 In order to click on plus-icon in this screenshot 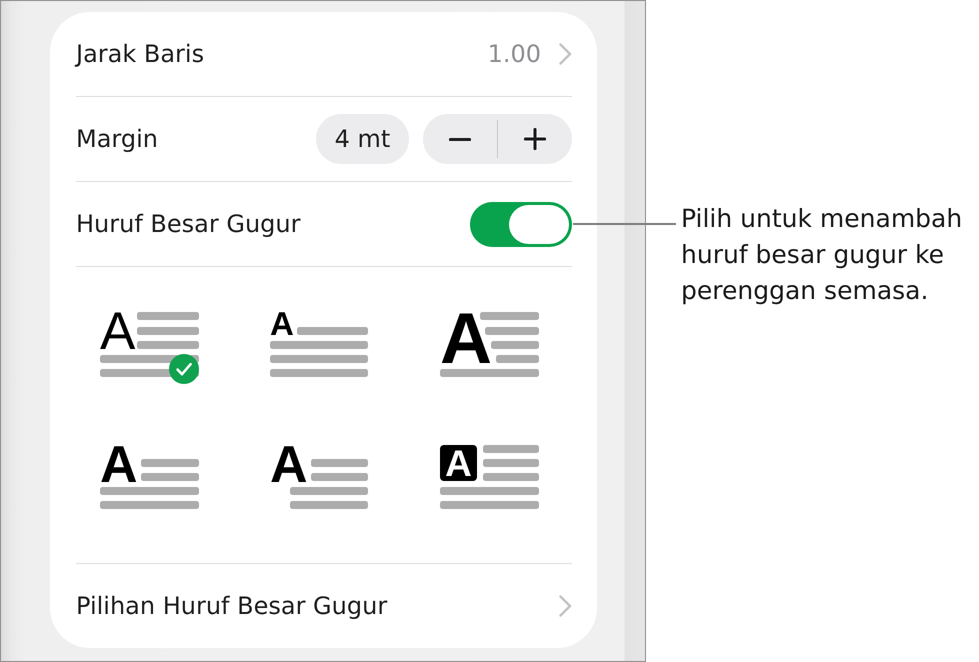, I will do `click(535, 139)`.